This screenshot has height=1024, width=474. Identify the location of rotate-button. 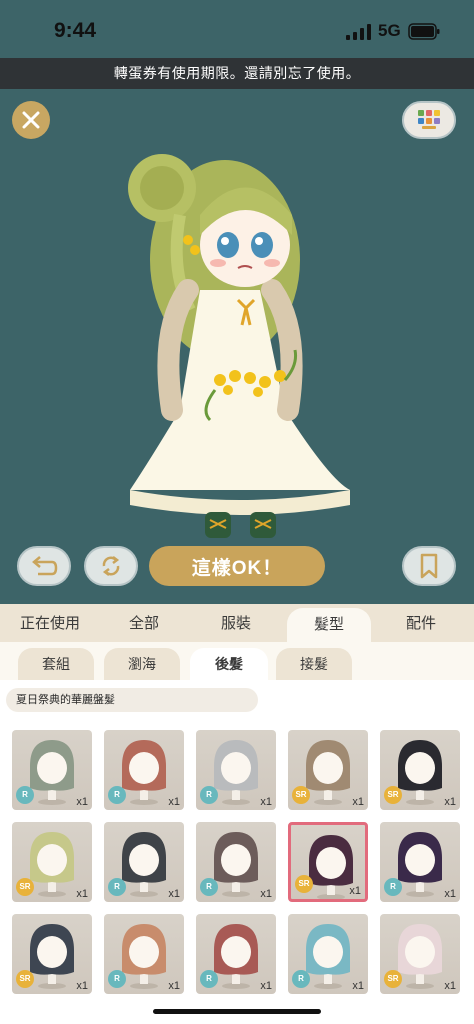
(111, 566).